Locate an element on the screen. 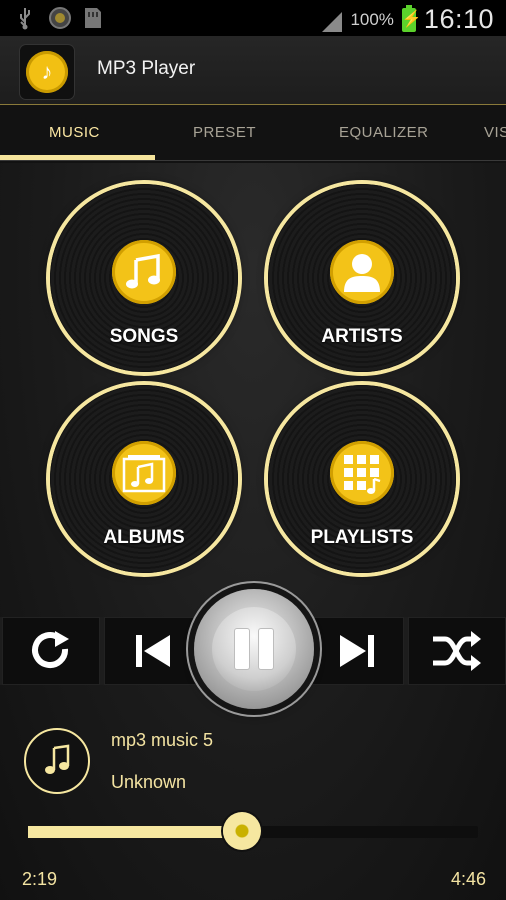  track-artist: Unknown is located at coordinates (149, 782).